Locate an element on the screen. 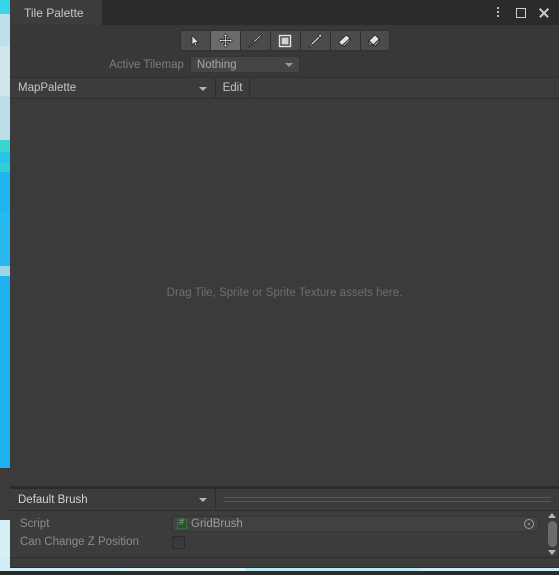  script-label: Script is located at coordinates (35, 524).